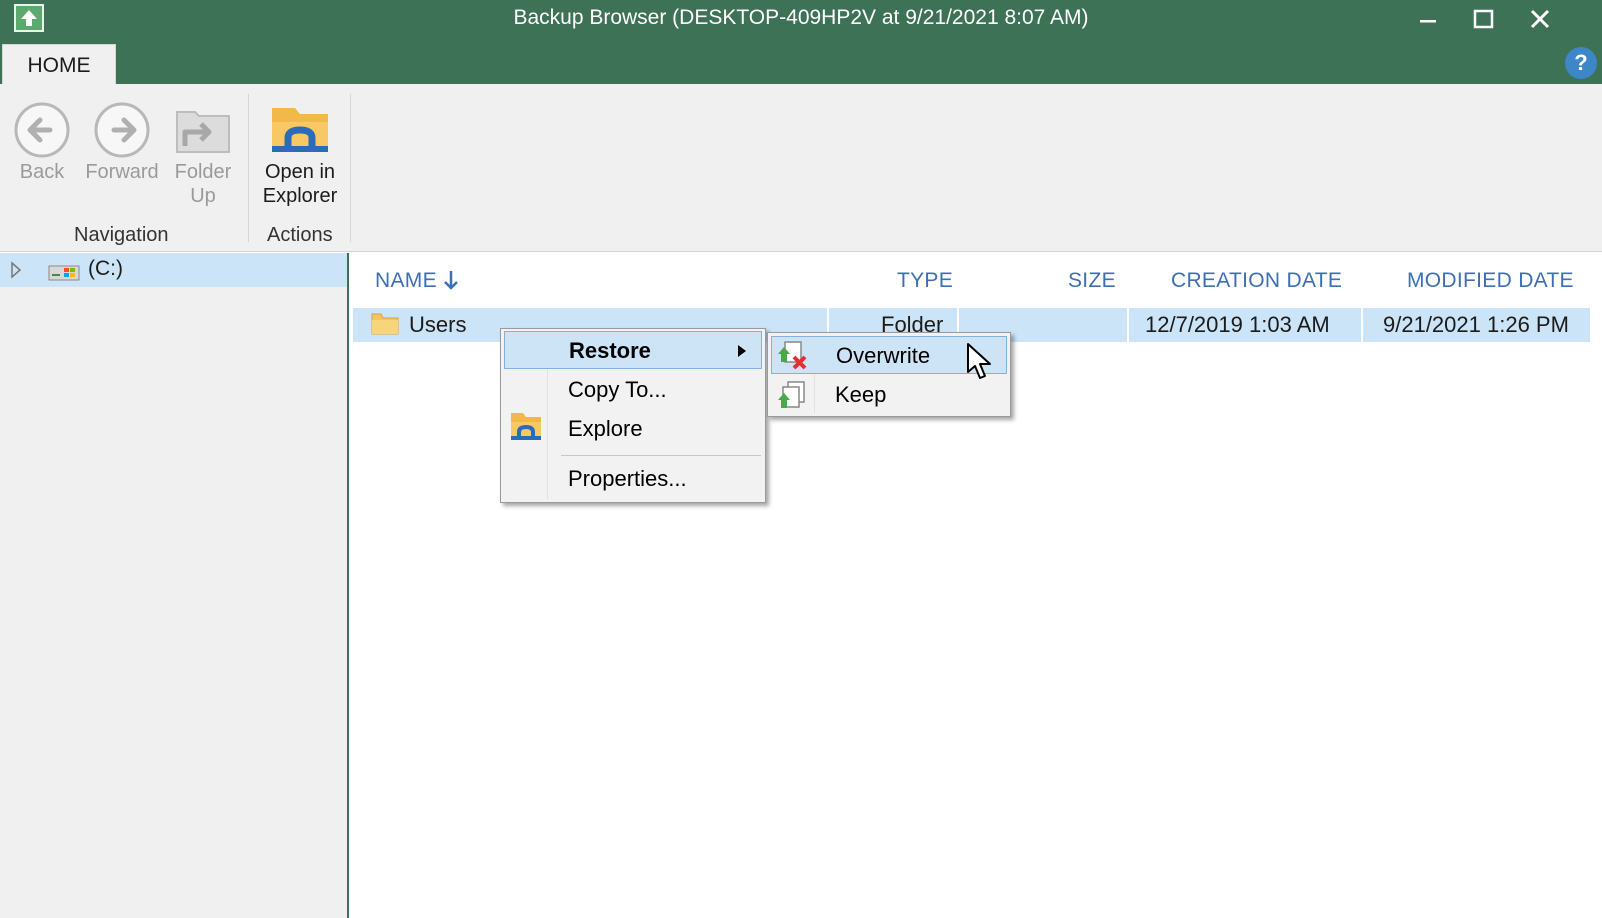  I want to click on close-button, so click(1540, 19).